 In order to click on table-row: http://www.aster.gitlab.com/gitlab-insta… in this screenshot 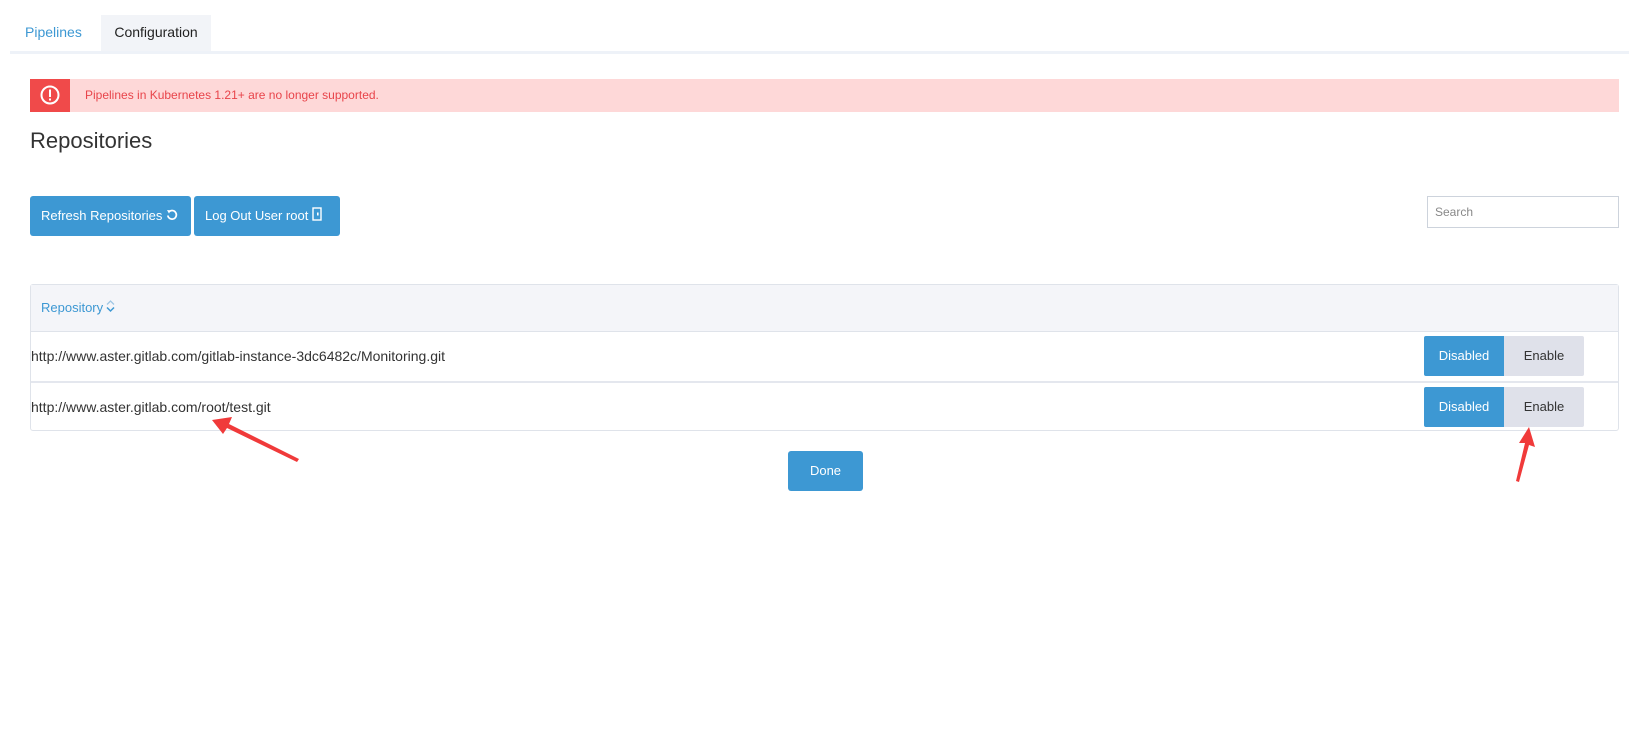, I will do `click(824, 357)`.